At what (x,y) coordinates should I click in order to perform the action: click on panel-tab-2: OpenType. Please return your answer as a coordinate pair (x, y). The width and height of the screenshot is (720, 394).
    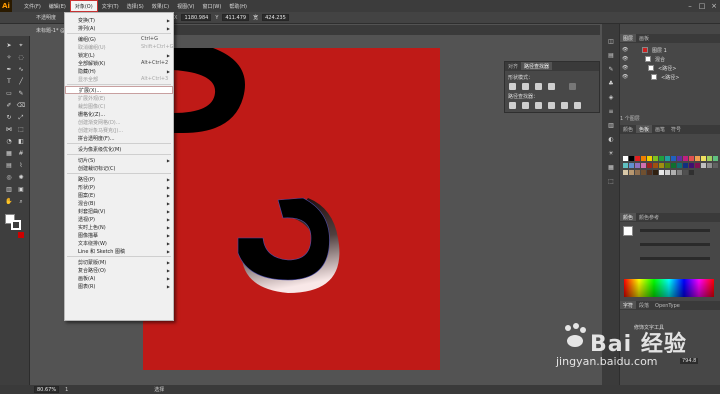
    Looking at the image, I should click on (667, 306).